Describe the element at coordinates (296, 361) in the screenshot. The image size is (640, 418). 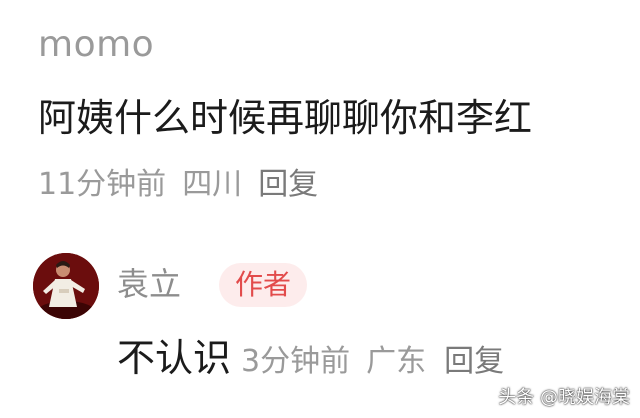
I see `reply-time: 3分钟前` at that location.